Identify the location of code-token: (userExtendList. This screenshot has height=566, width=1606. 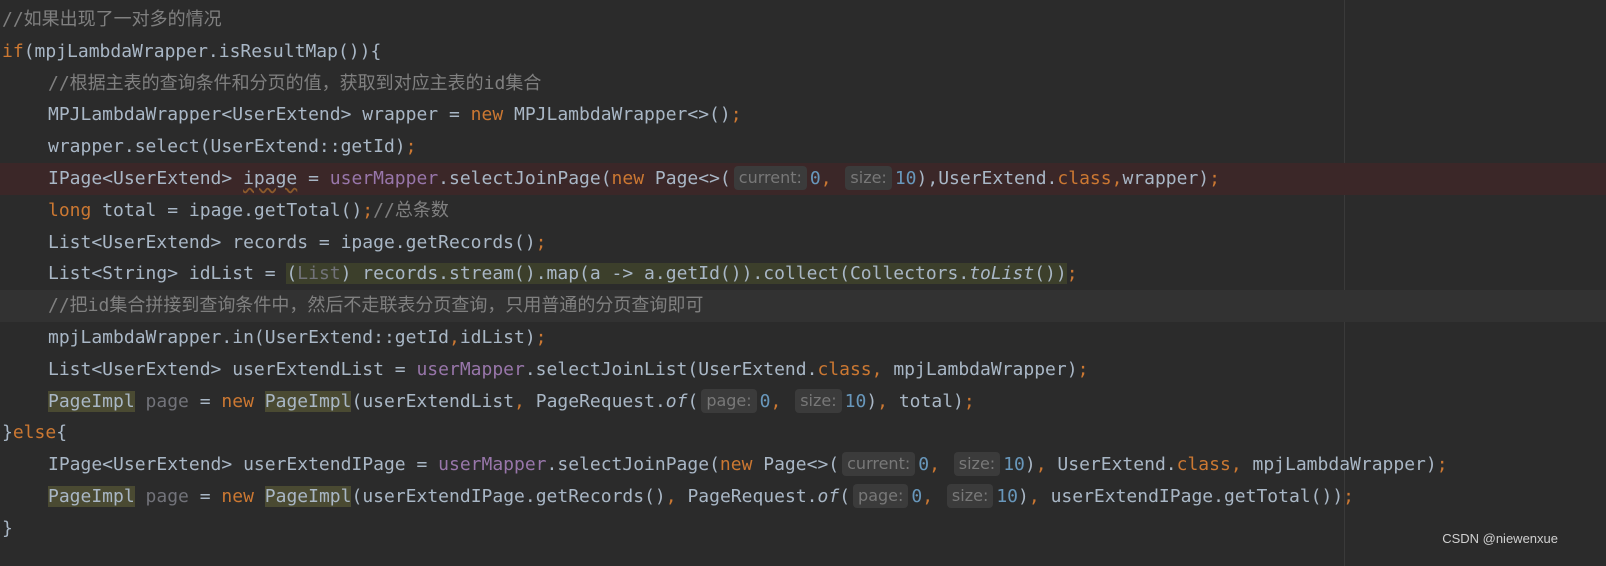
(433, 401).